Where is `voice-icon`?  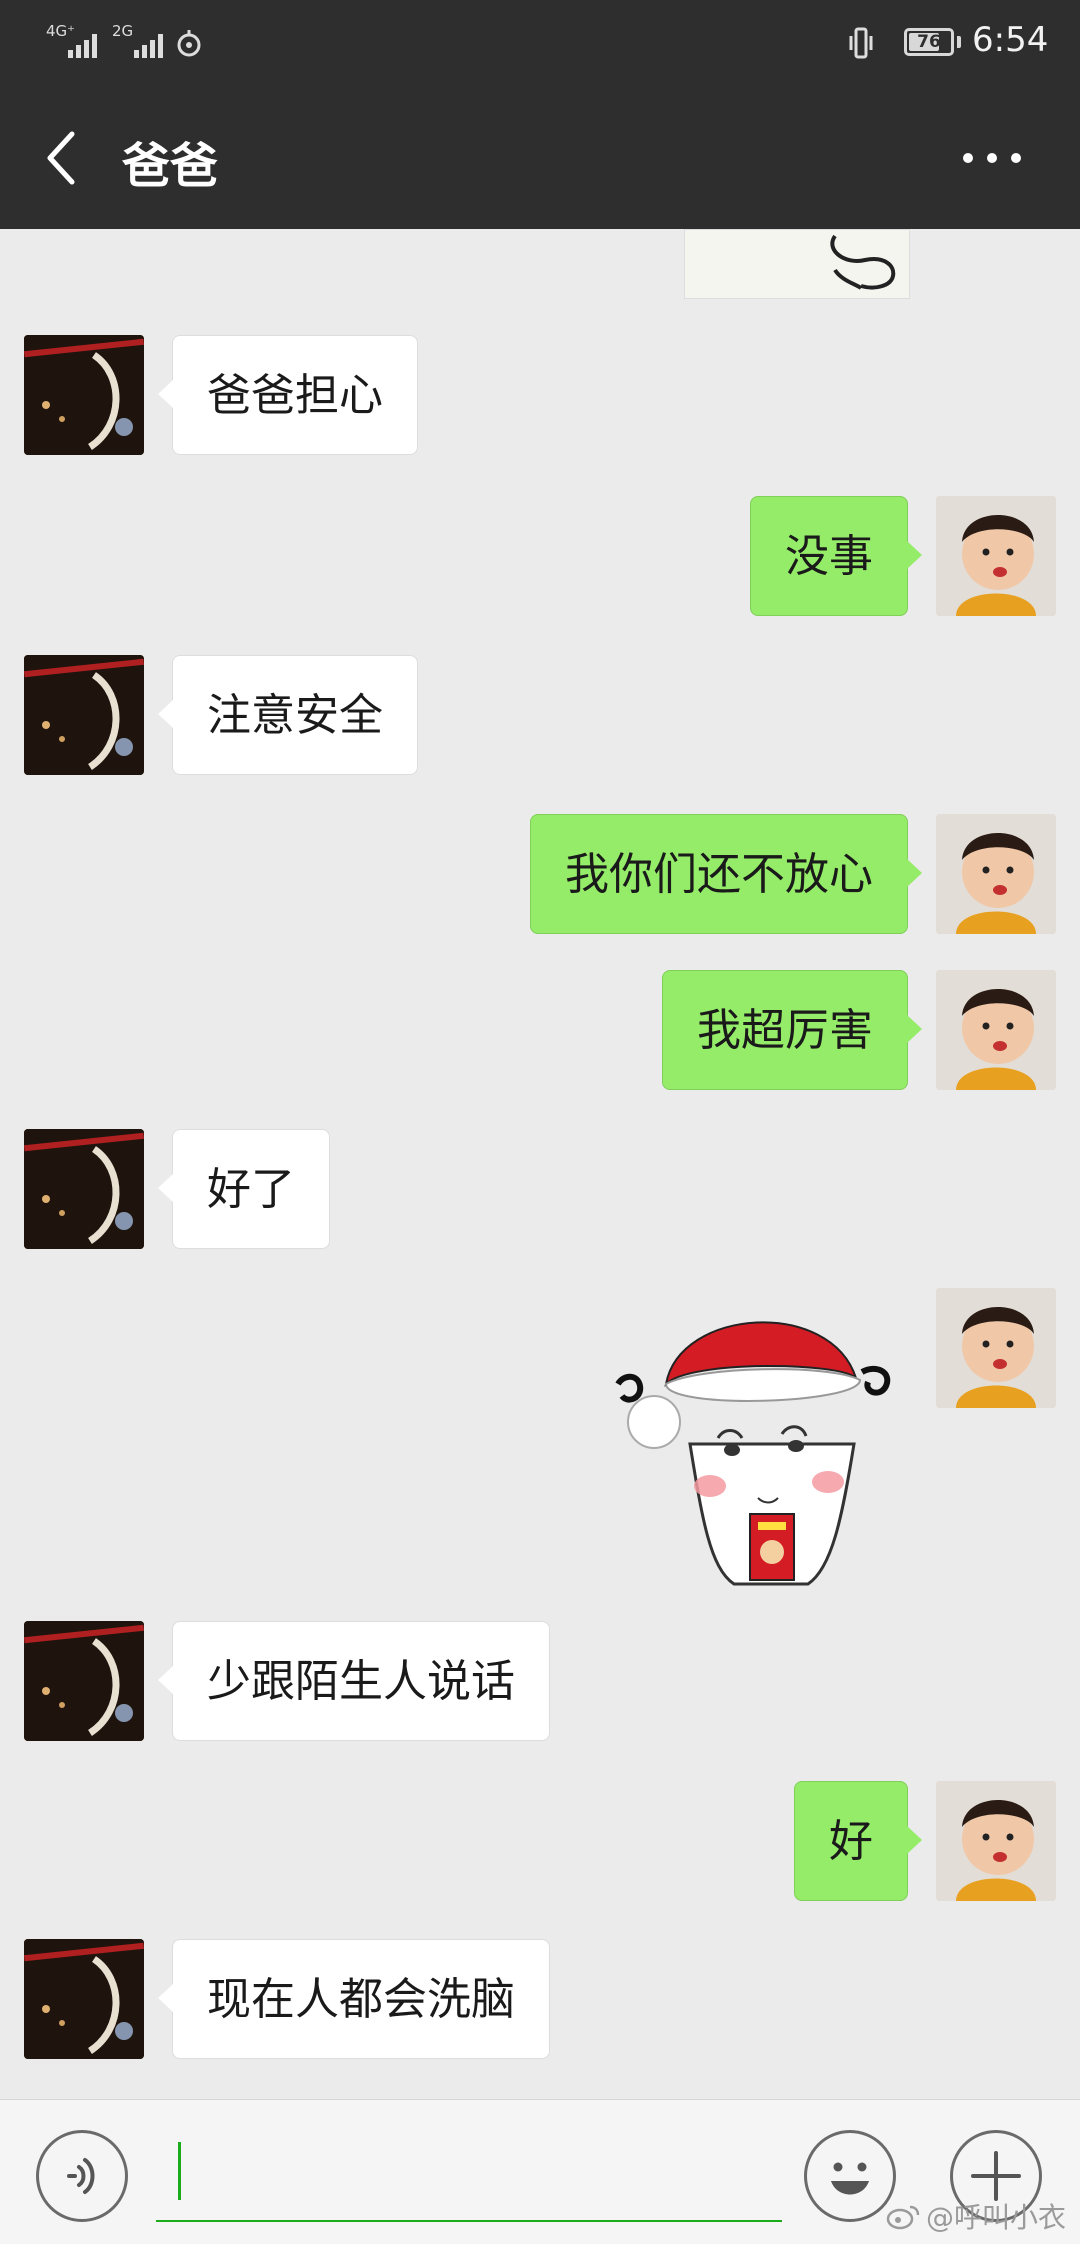 voice-icon is located at coordinates (81, 2176).